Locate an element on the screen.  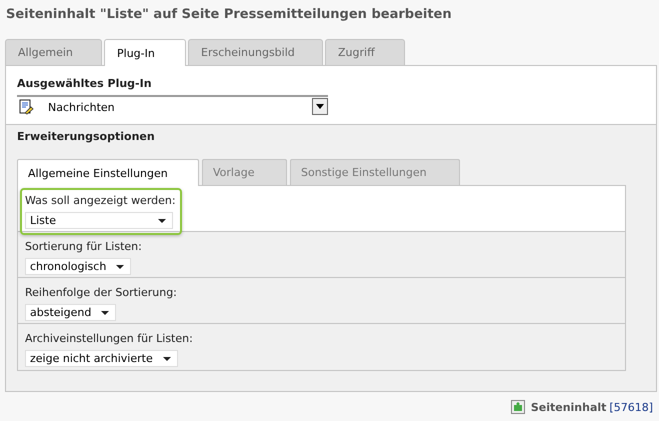
puzzle-icon is located at coordinates (517, 407).